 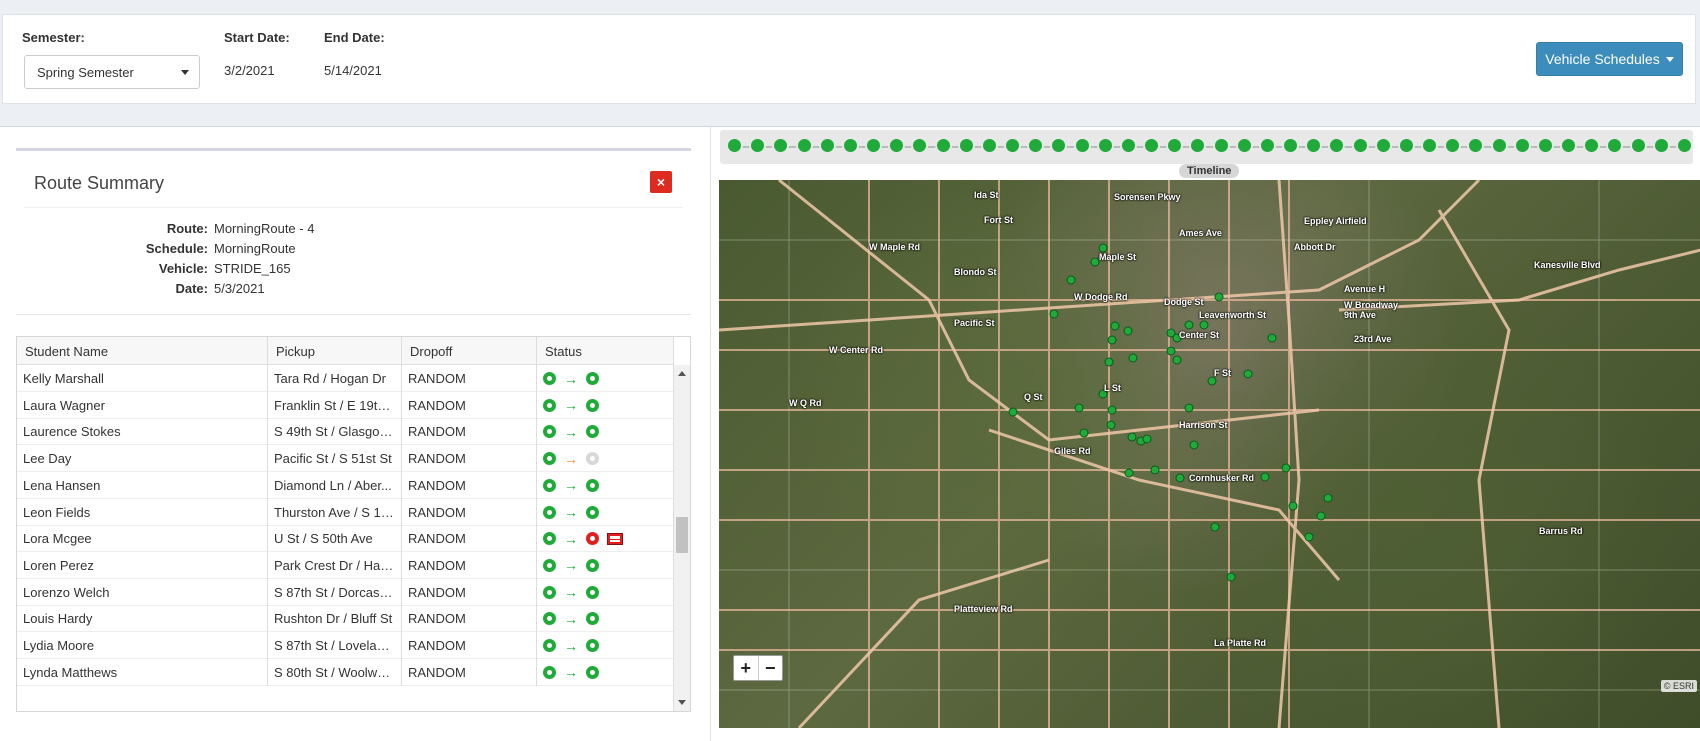 What do you see at coordinates (1240, 643) in the screenshot?
I see `map-street-label: La Platte Rd` at bounding box center [1240, 643].